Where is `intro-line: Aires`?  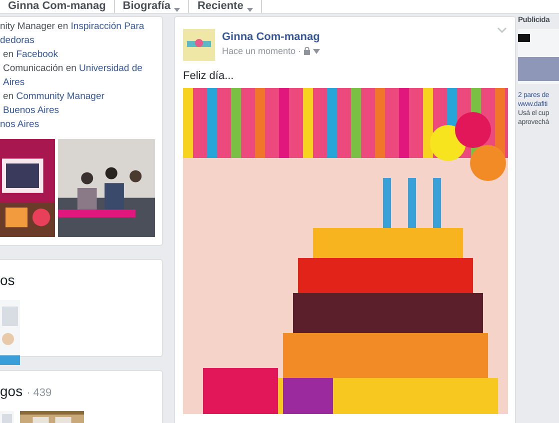
intro-line: Aires is located at coordinates (14, 83).